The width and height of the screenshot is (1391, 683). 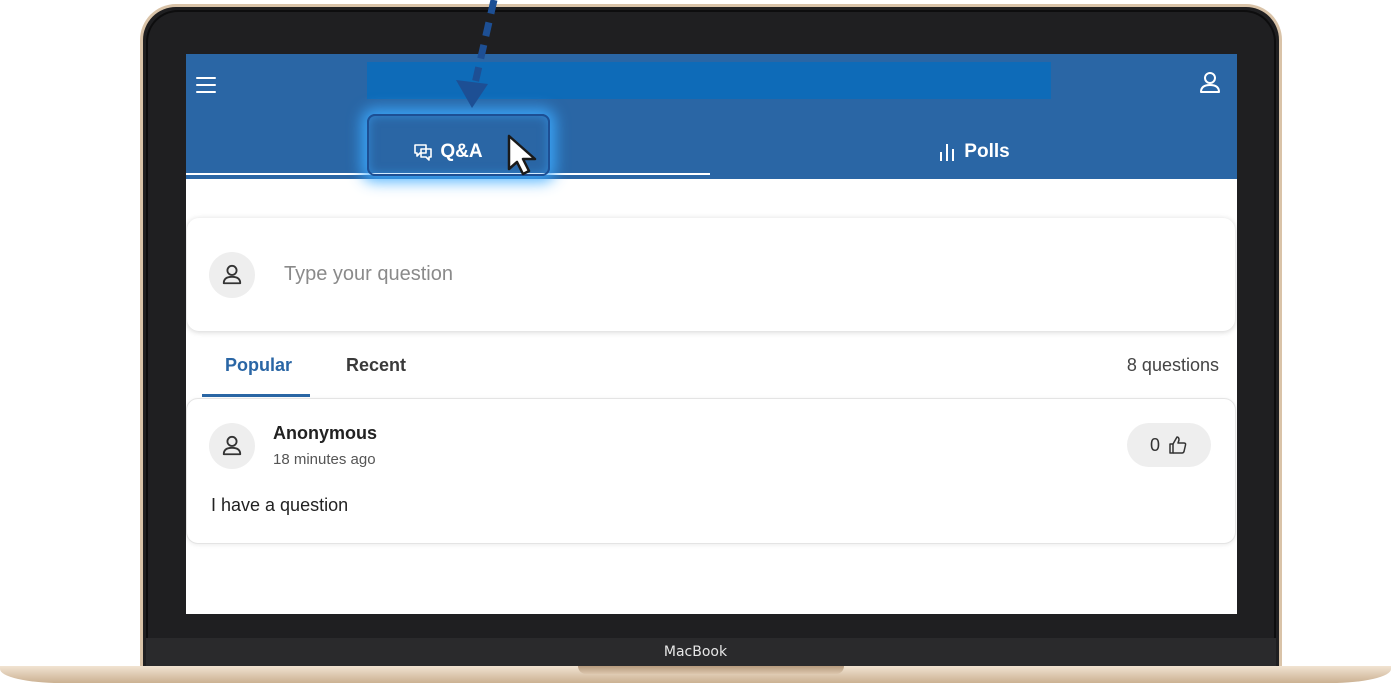 What do you see at coordinates (448, 174) in the screenshot?
I see `active-tab-indicator` at bounding box center [448, 174].